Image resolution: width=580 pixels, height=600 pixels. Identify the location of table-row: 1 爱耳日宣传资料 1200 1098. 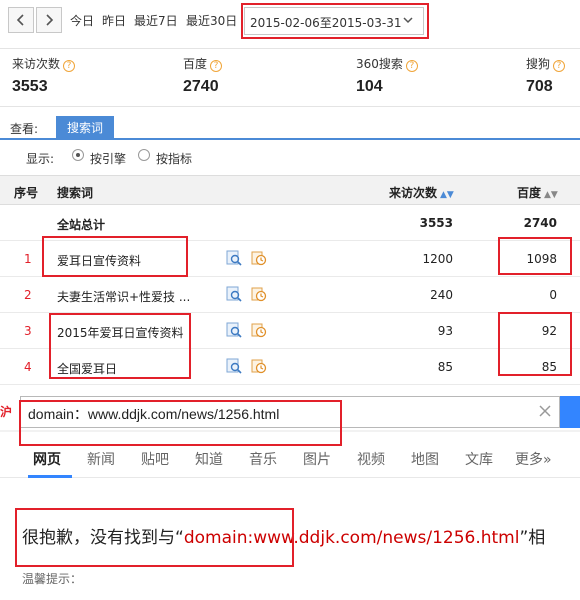
(290, 259).